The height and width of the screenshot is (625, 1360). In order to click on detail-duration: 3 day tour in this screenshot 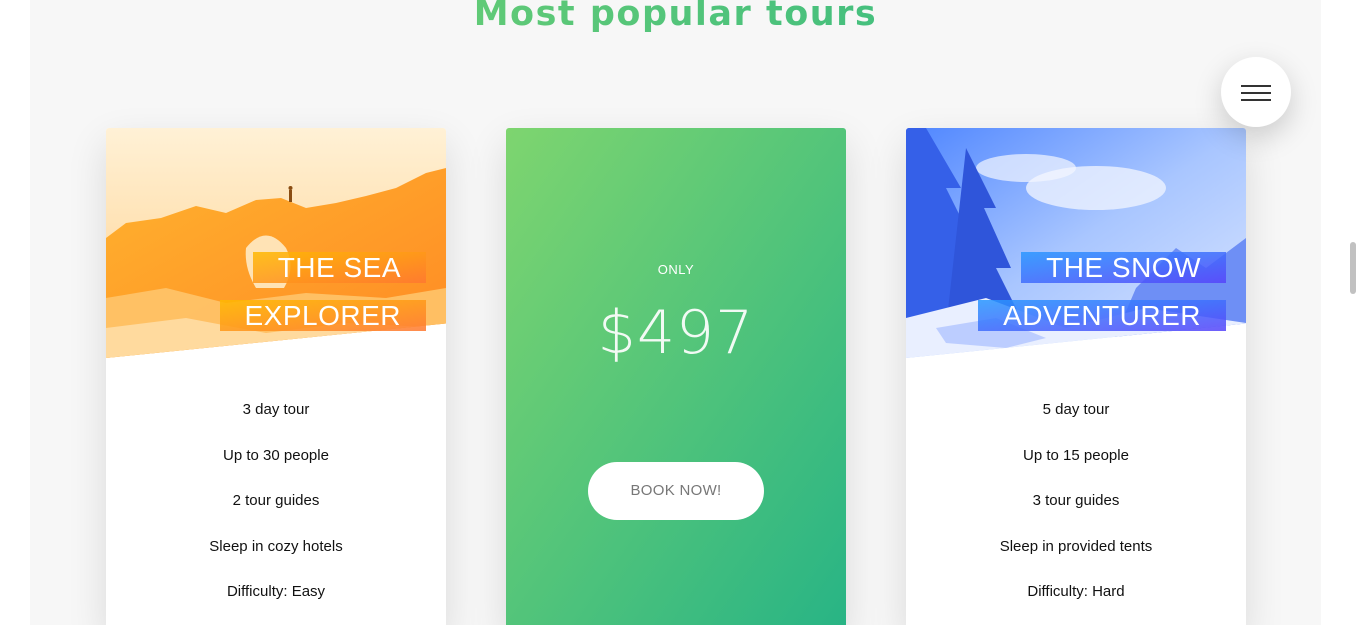, I will do `click(276, 409)`.